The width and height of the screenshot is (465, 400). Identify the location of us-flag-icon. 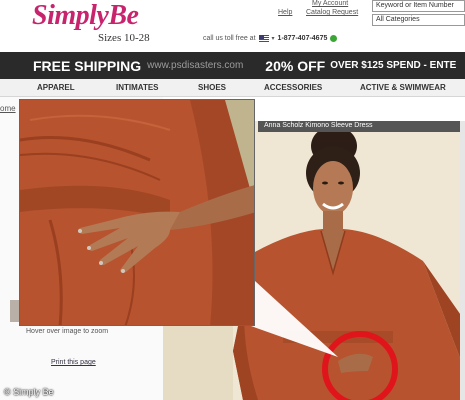
(263, 38).